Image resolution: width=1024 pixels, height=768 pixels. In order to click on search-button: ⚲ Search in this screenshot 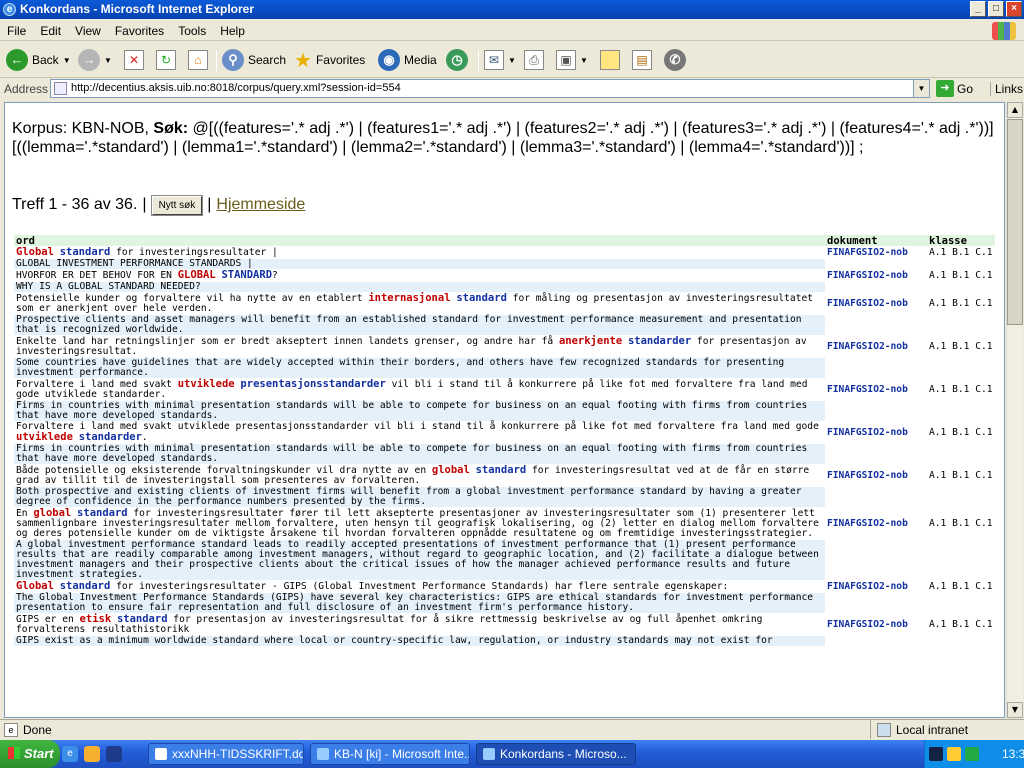, I will do `click(254, 60)`.